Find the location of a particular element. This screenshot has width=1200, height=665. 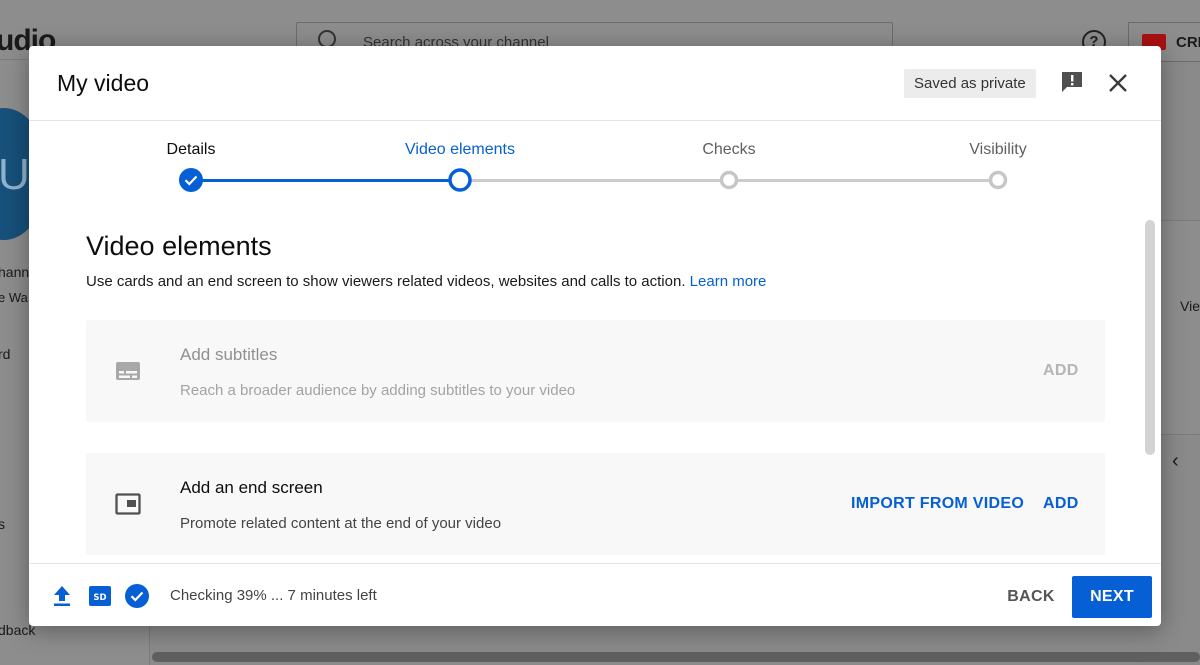

background-views-label: Vie is located at coordinates (1190, 306).